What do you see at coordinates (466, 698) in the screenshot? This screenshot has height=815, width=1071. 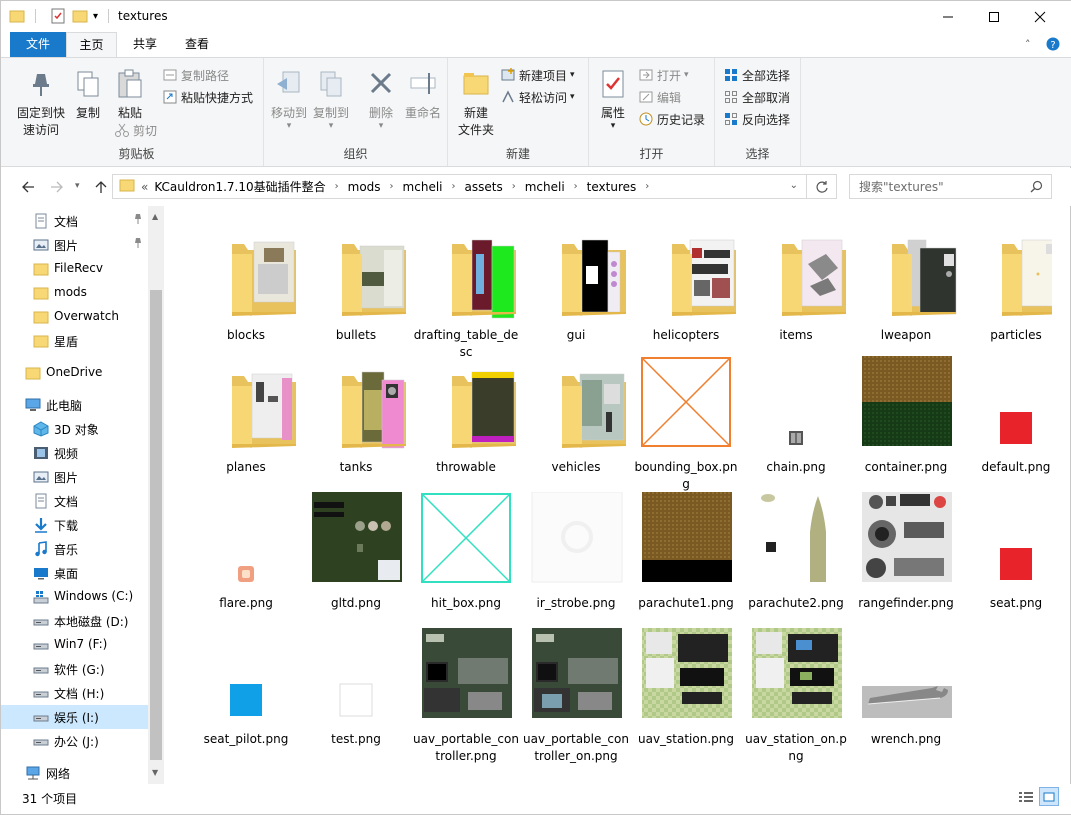 I see `file-item: uav_portable_controller.png` at bounding box center [466, 698].